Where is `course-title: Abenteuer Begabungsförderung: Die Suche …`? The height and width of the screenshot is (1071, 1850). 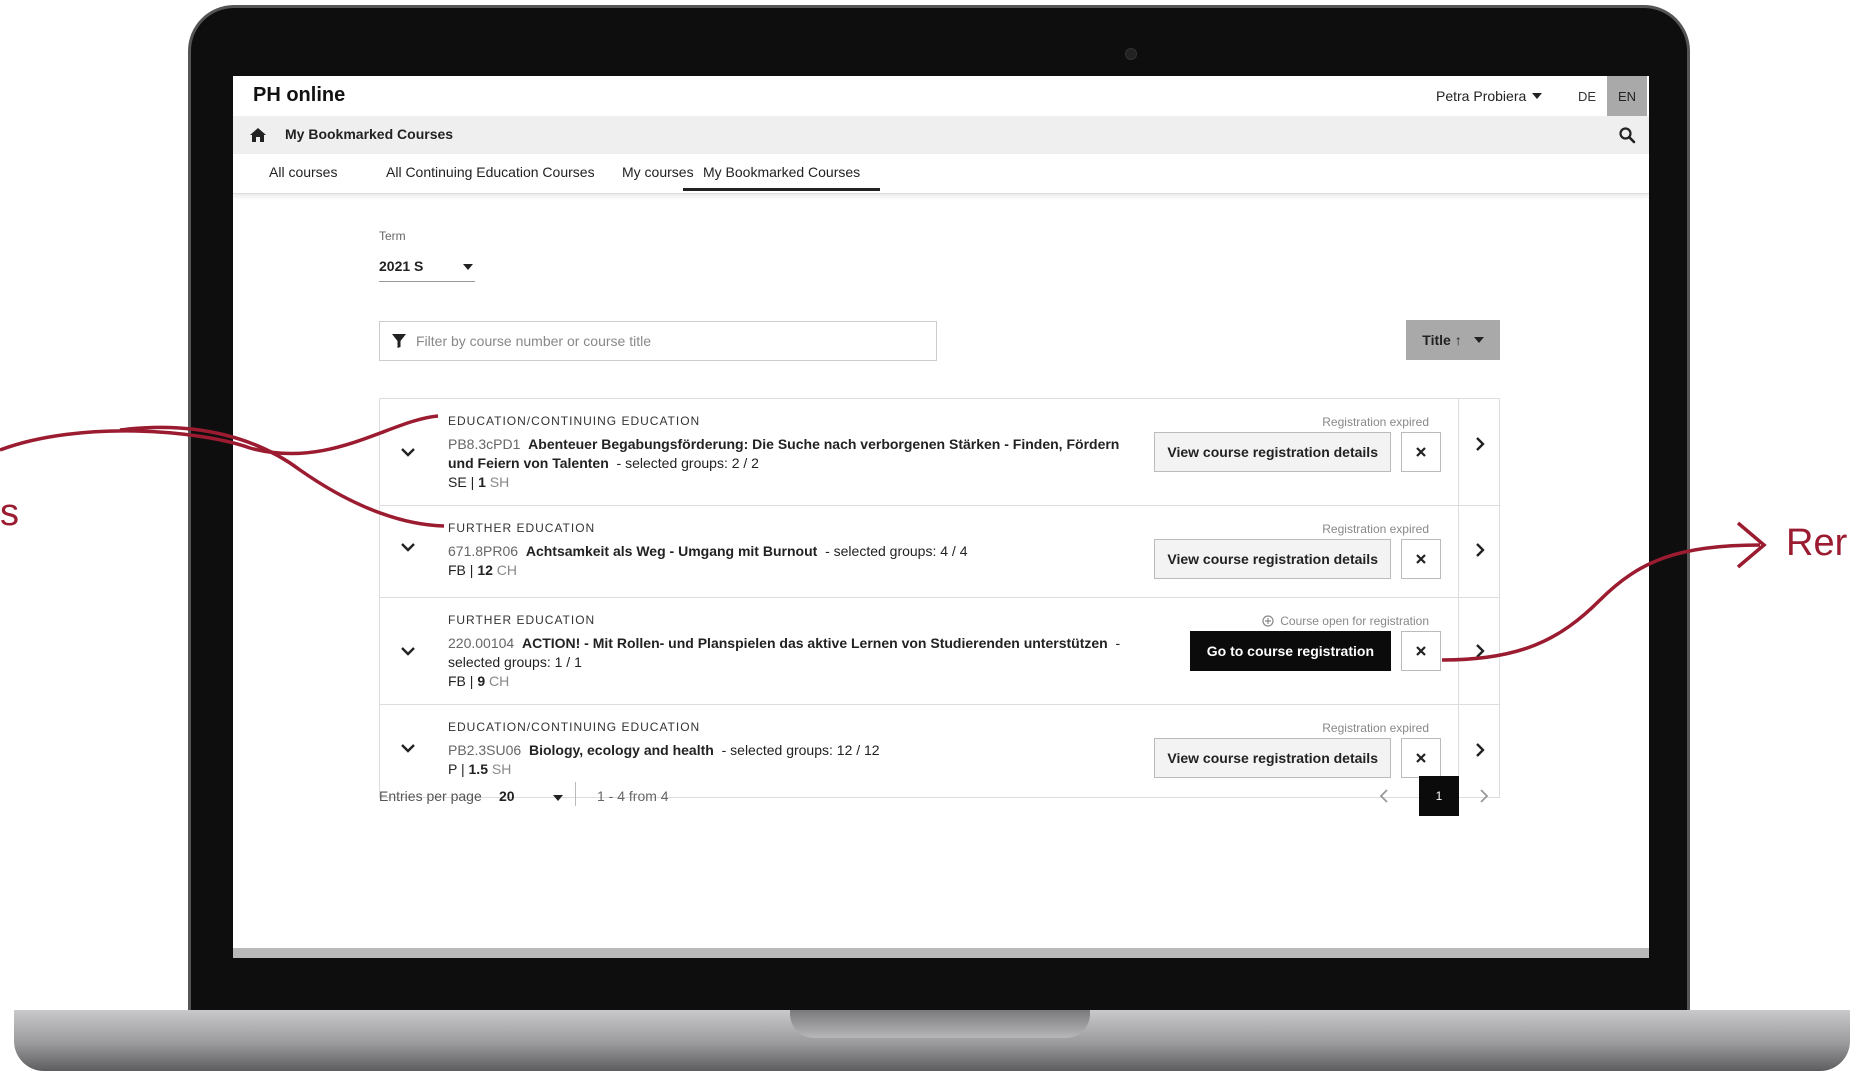 course-title: Abenteuer Begabungsförderung: Die Suche … is located at coordinates (783, 453).